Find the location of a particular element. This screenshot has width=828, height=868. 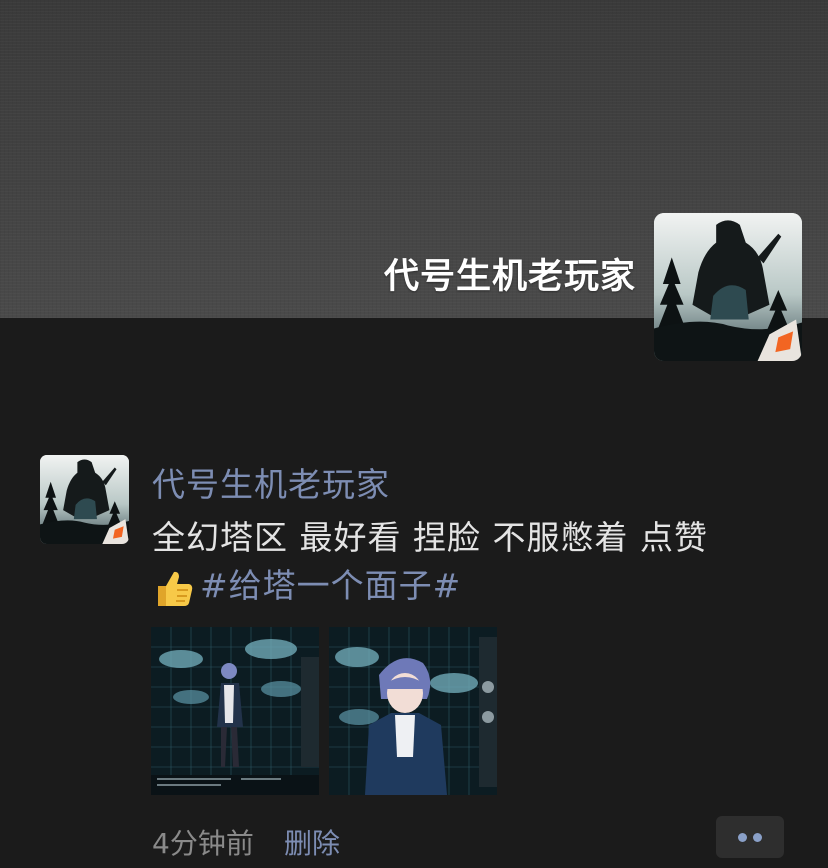

post-text-line: 全幻塔区 最好看 捏脸 不服憋着 点赞 is located at coordinates (430, 537).